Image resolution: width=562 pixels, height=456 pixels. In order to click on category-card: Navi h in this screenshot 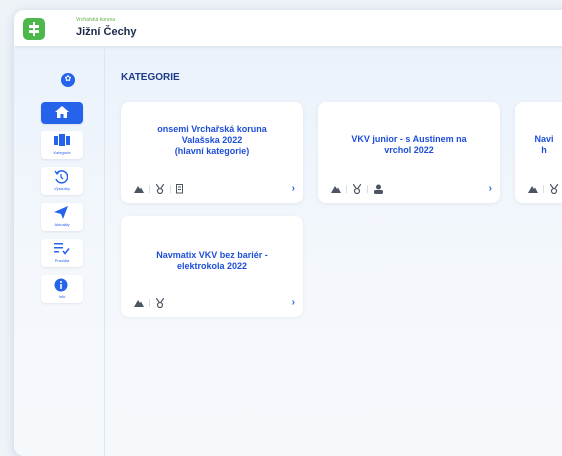, I will do `click(538, 152)`.